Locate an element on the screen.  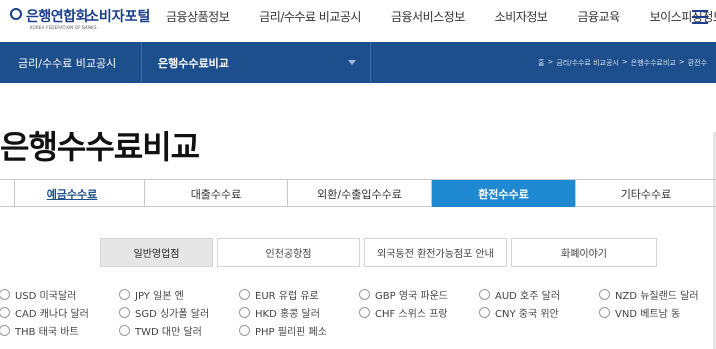
currency-option-hkd: HKD 홍콩 달러 is located at coordinates (279, 312).